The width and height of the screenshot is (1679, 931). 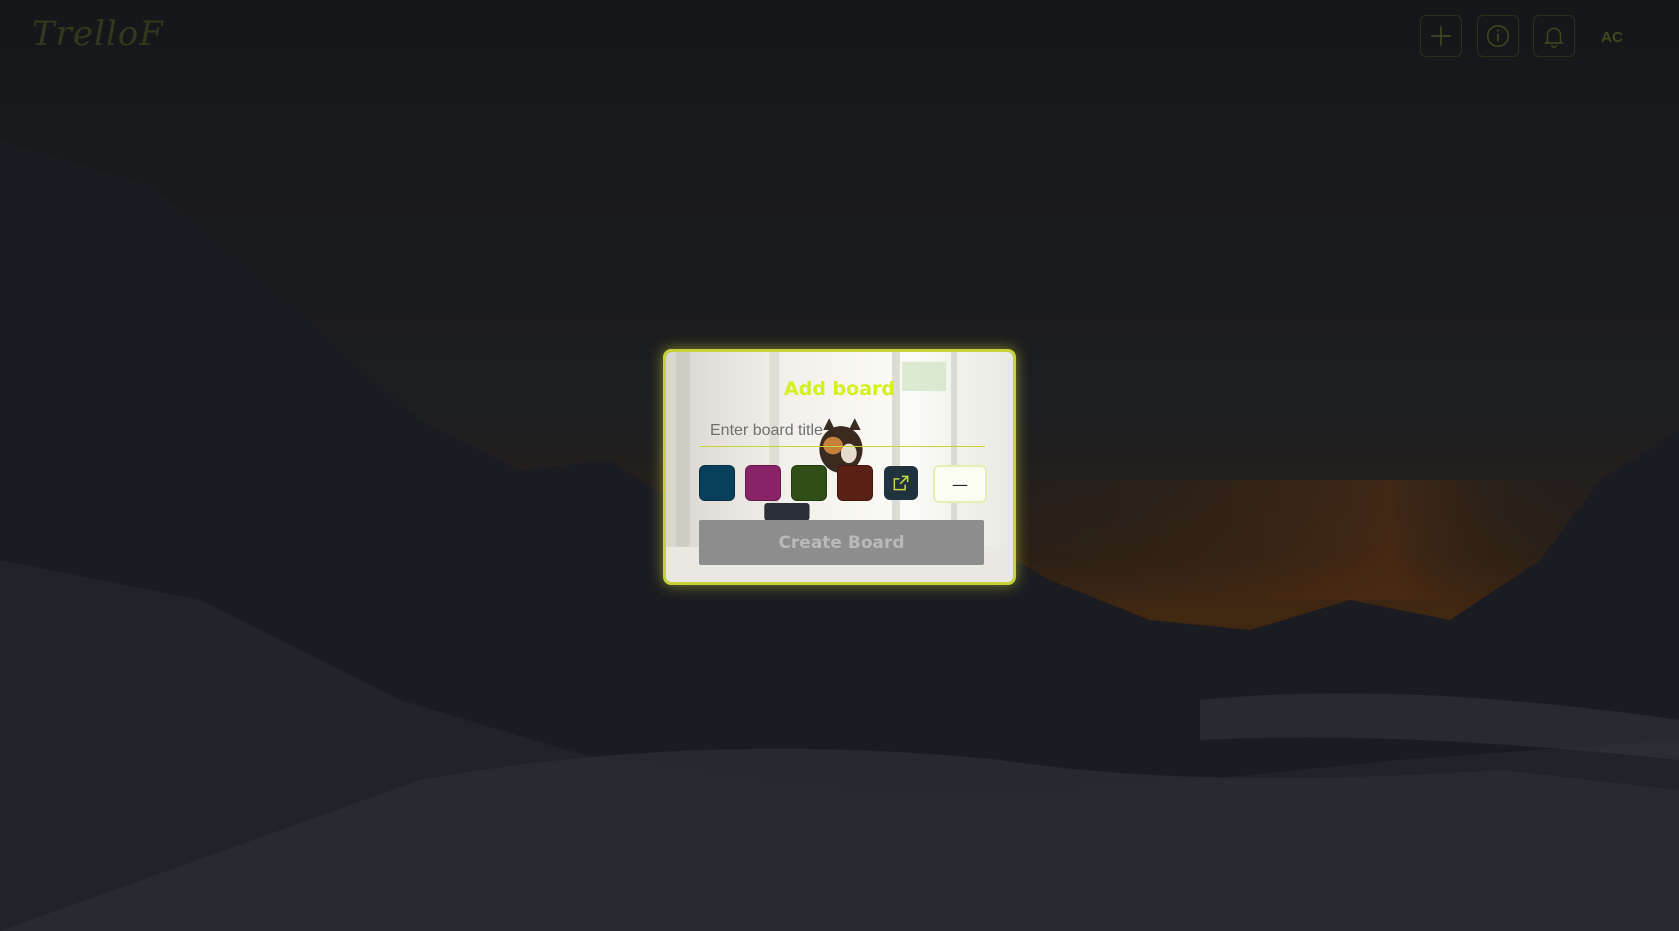 I want to click on modal-title: Add board, so click(x=839, y=389).